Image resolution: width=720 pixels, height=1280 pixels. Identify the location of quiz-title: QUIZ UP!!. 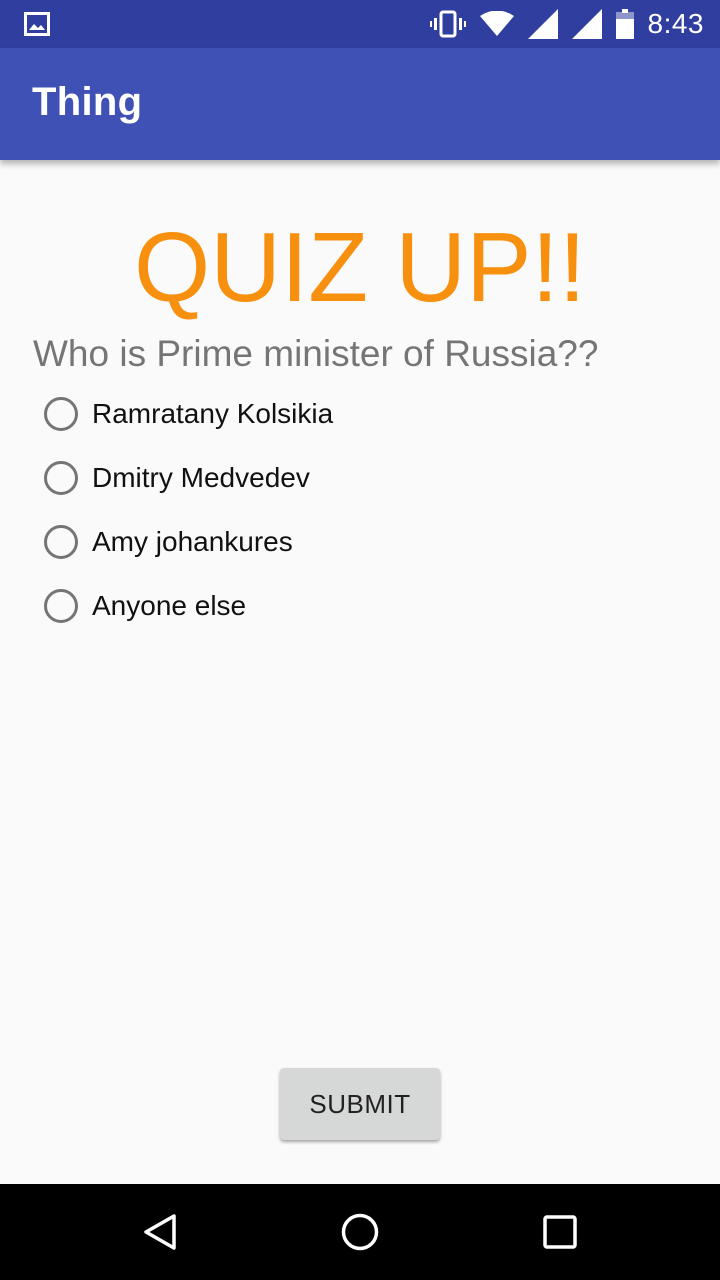
(360, 267).